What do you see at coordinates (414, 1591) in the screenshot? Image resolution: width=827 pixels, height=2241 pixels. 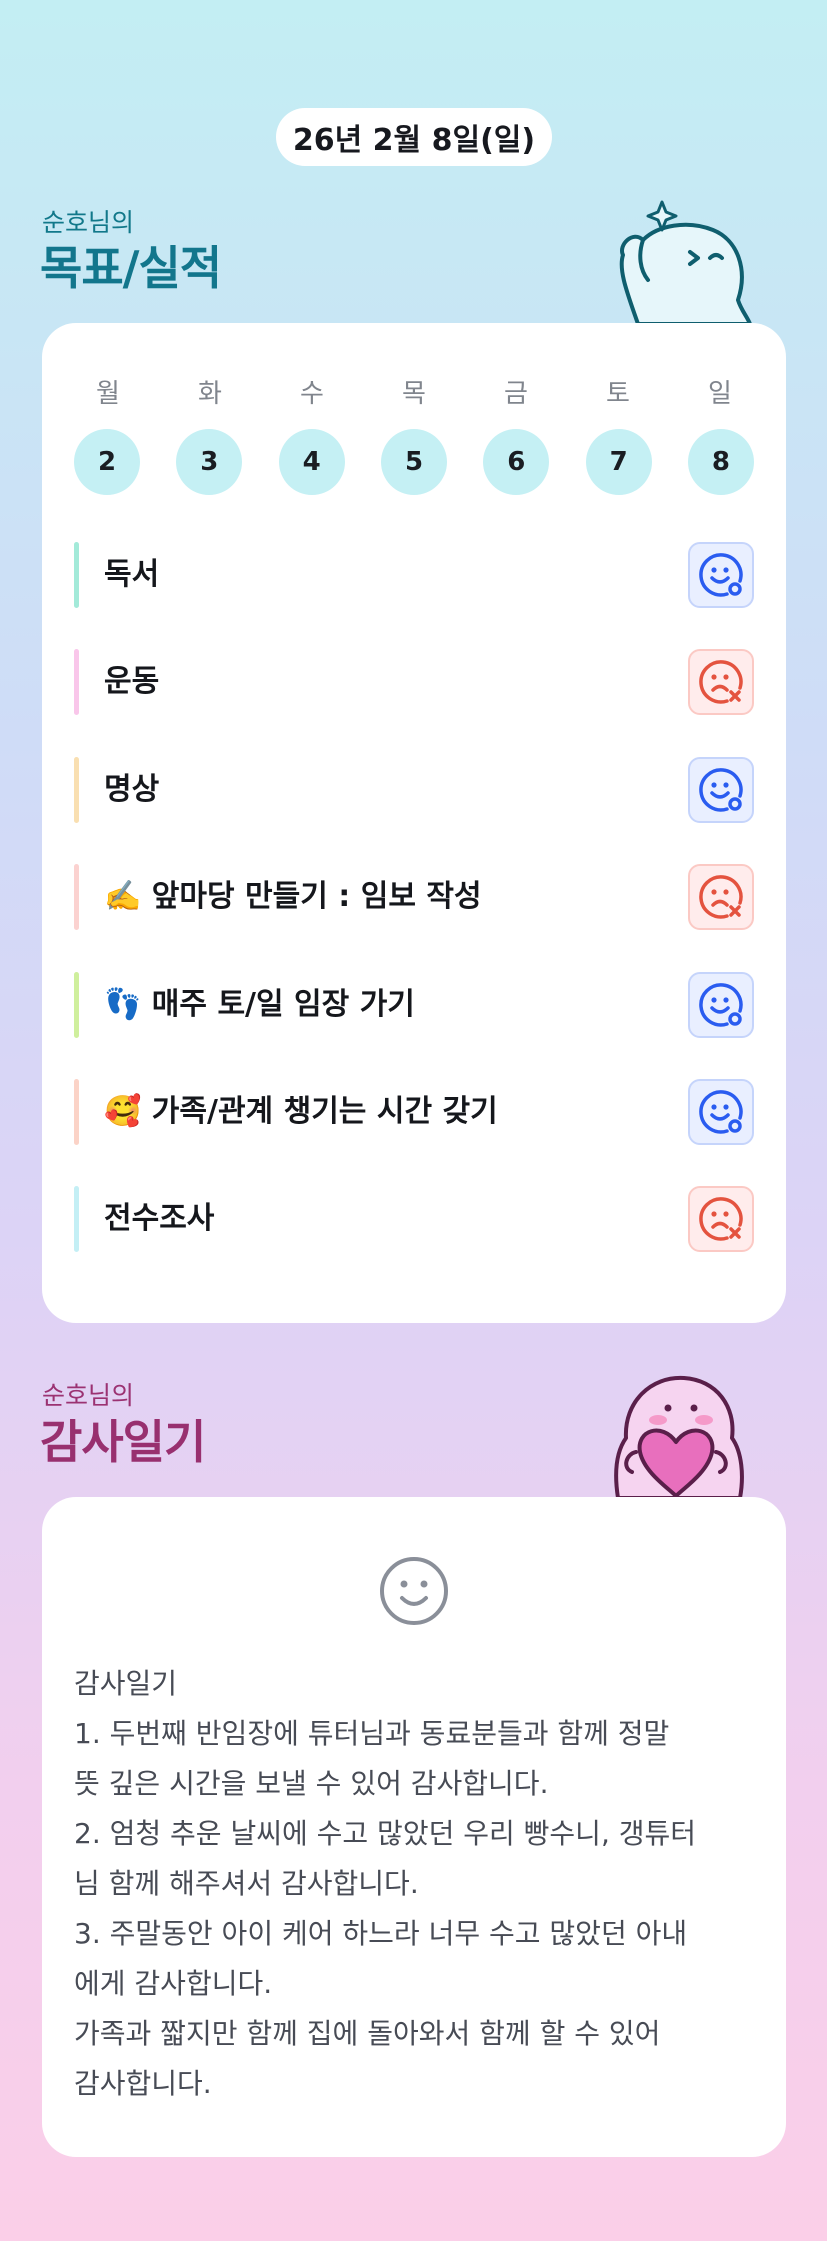 I see `smile-face-icon` at bounding box center [414, 1591].